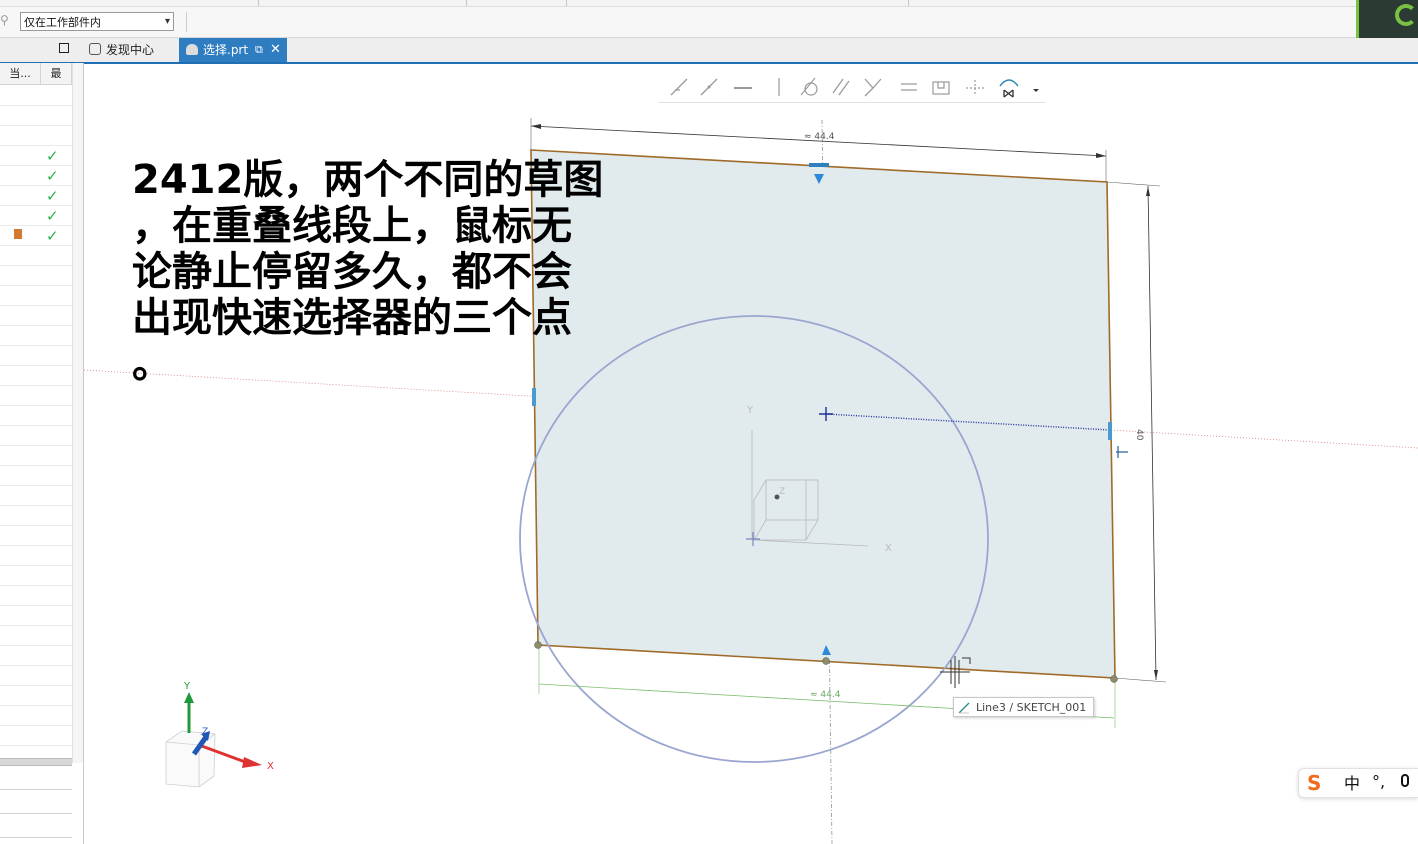 This screenshot has height=844, width=1418. What do you see at coordinates (534, 397) in the screenshot?
I see `edge-handle-left` at bounding box center [534, 397].